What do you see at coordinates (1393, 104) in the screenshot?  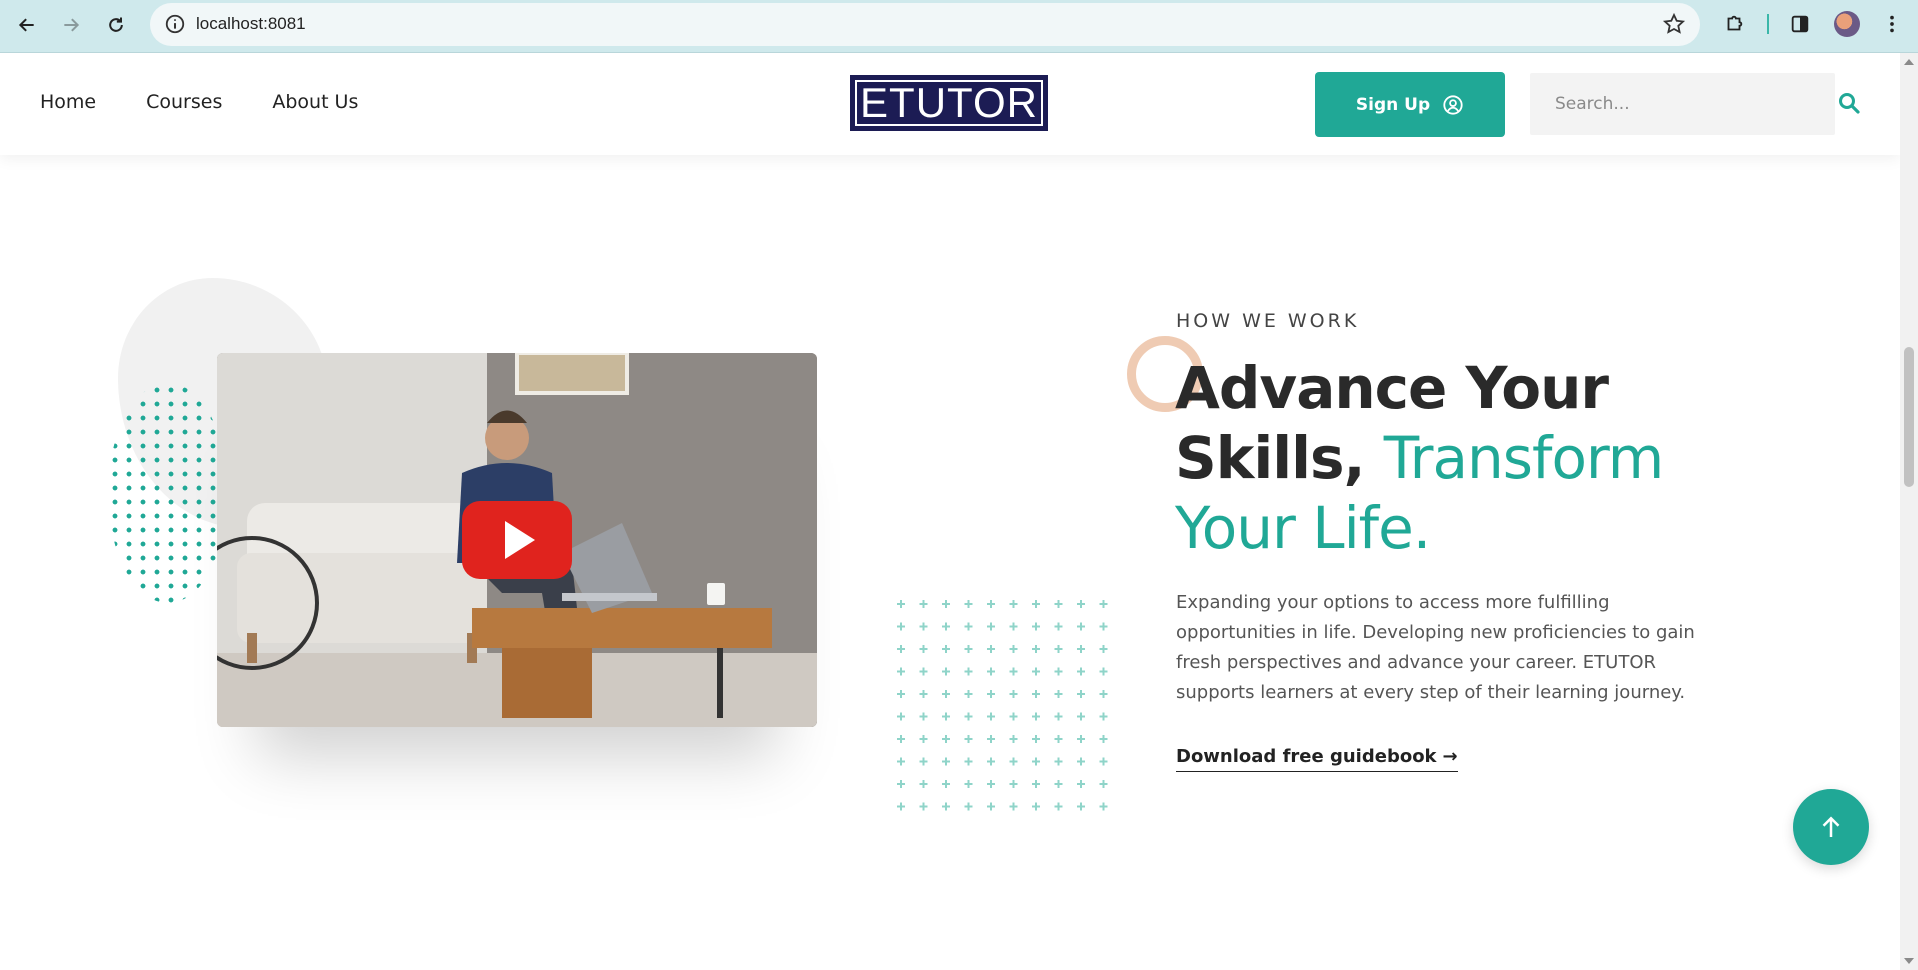 I see `sign-up-label: Sign Up` at bounding box center [1393, 104].